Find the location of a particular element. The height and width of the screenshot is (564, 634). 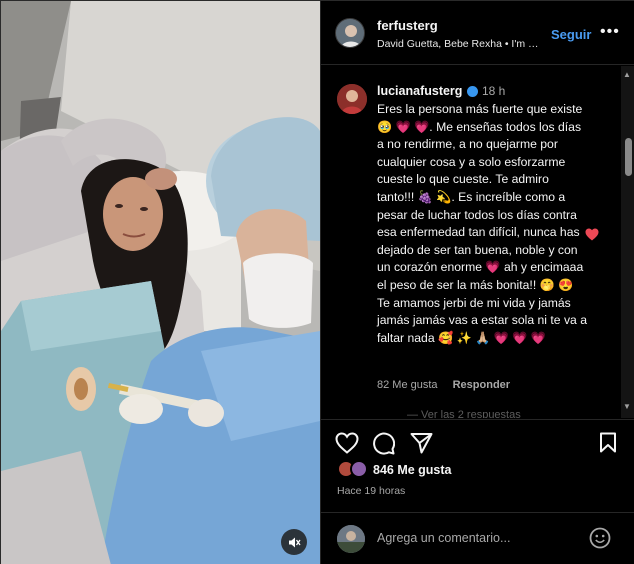

share-button is located at coordinates (421, 445).